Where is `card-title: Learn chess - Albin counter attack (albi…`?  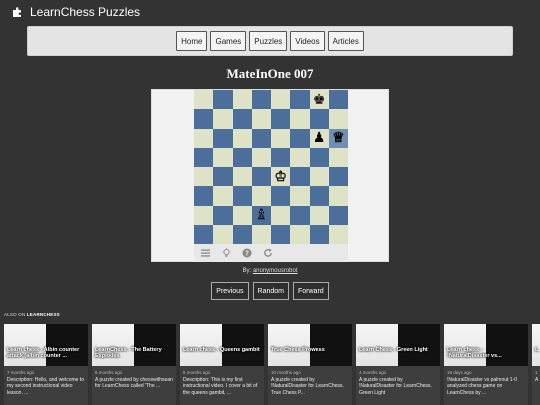
card-title: Learn chess - Albin counter attack (albi… is located at coordinates (46, 353).